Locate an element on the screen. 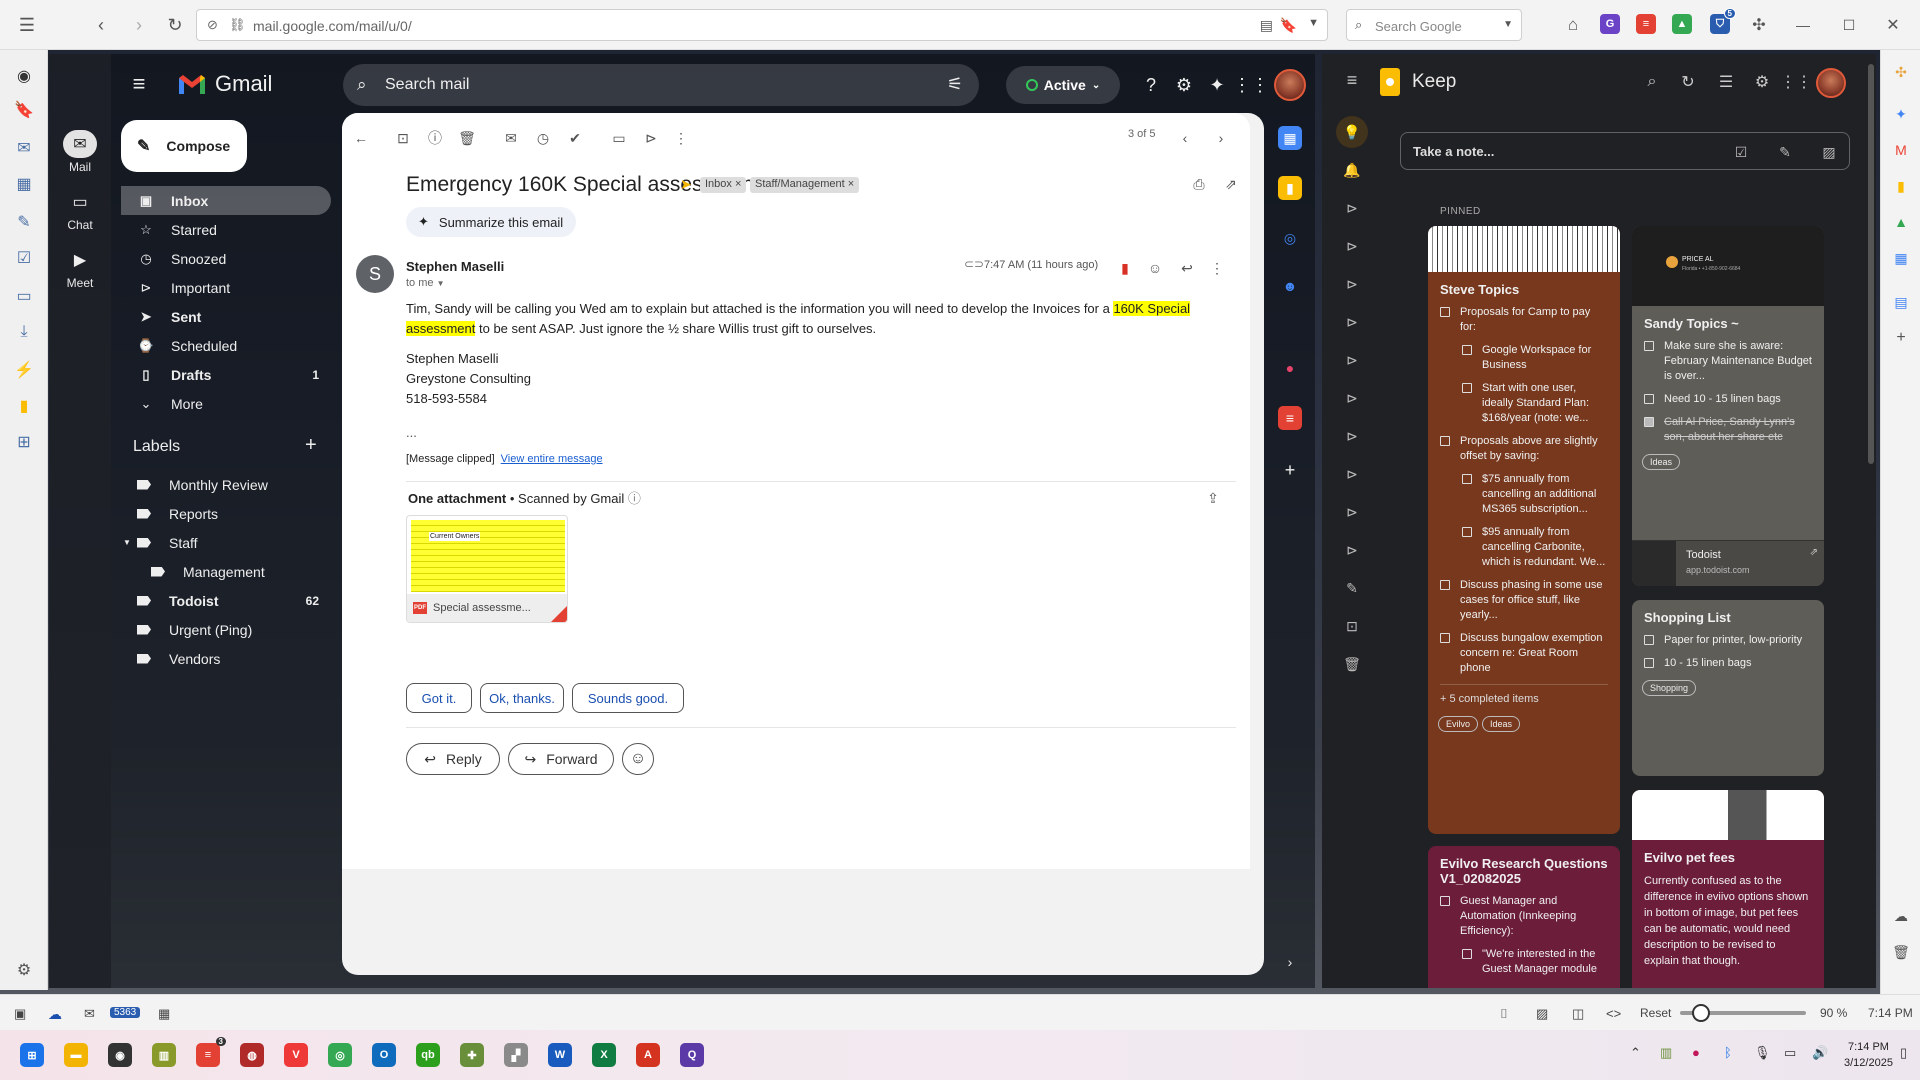  bluetooth-icon: ᛒ is located at coordinates (1728, 1052).